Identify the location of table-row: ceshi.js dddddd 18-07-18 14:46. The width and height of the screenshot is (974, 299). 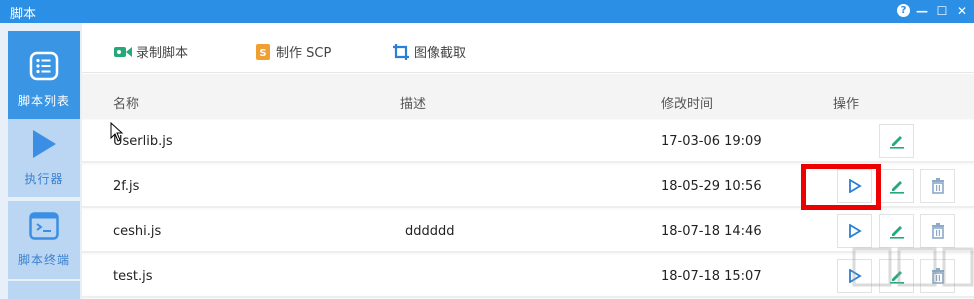
(528, 231).